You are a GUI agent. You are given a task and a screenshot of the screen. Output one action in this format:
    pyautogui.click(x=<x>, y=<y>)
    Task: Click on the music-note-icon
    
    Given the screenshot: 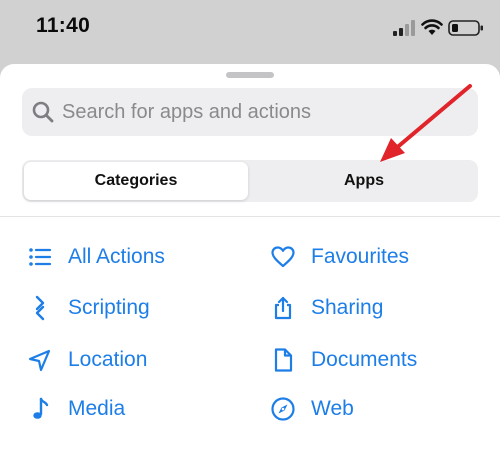 What is the action you would take?
    pyautogui.click(x=41, y=408)
    